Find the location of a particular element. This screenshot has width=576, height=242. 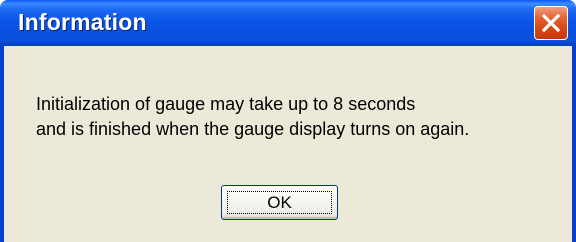

ok-button: OK is located at coordinates (279, 202).